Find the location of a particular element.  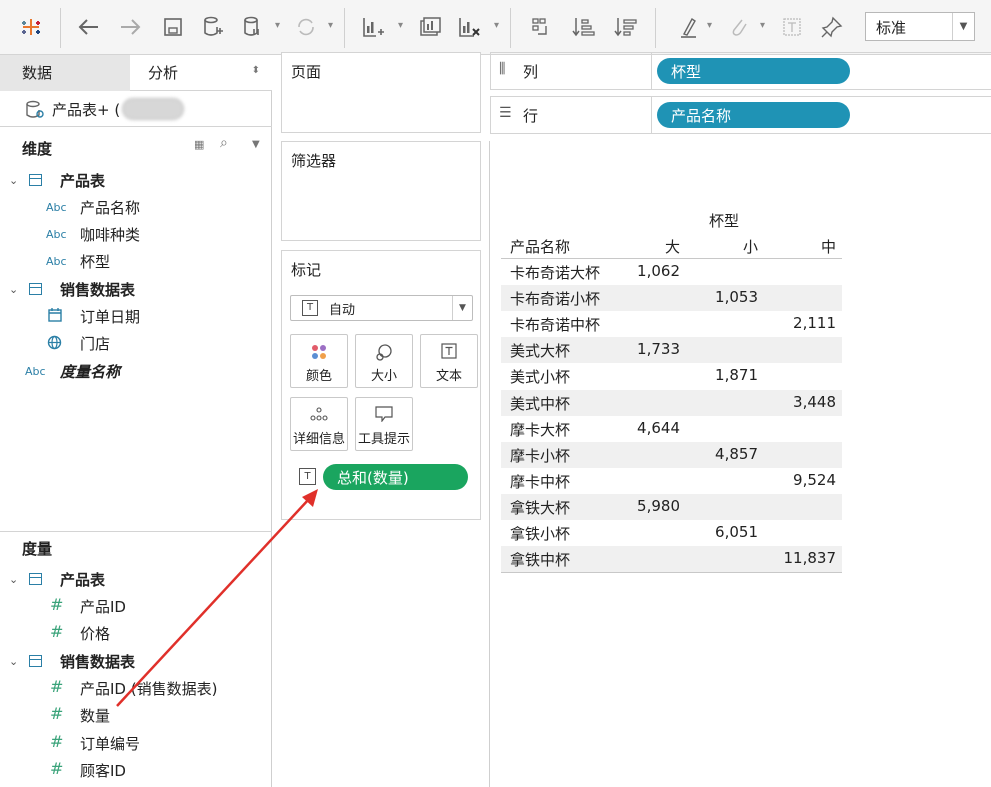

row-header-cell: 拿铁小杯 is located at coordinates (540, 533).